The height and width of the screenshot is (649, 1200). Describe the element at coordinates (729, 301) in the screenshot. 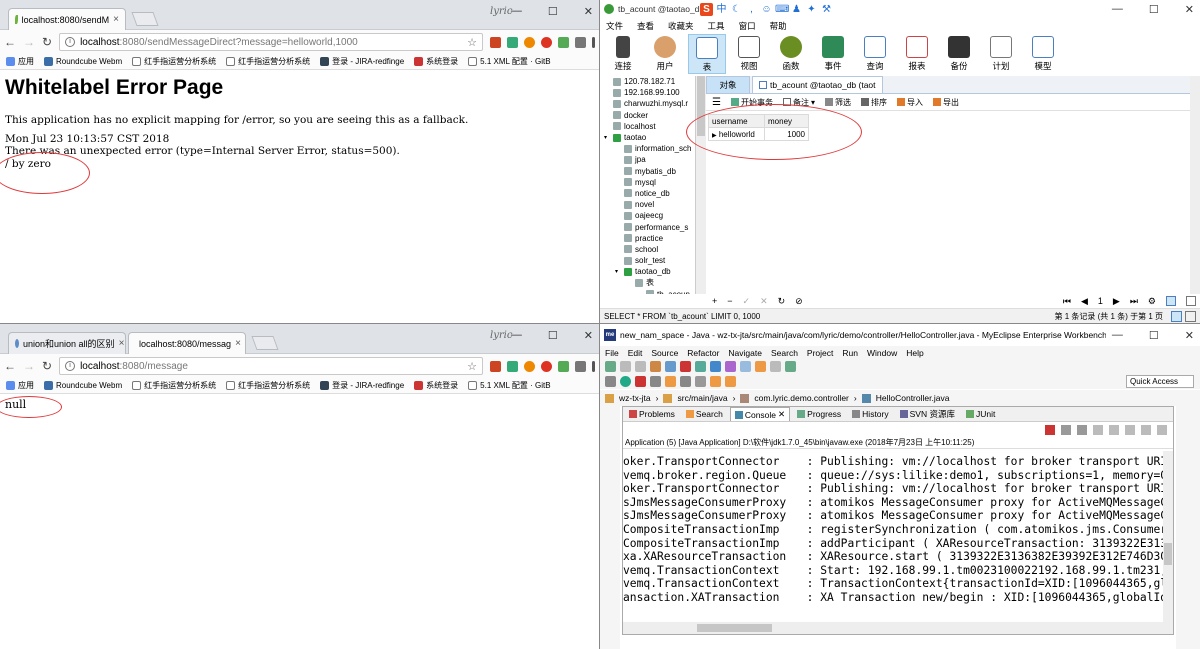

I see `delete-record-button: −` at that location.